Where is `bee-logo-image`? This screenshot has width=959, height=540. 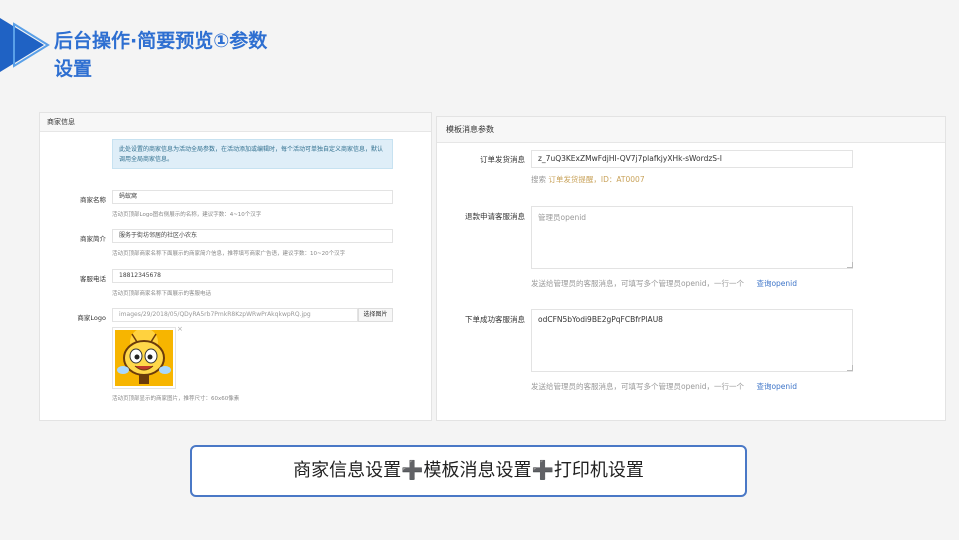
bee-logo-image is located at coordinates (144, 357).